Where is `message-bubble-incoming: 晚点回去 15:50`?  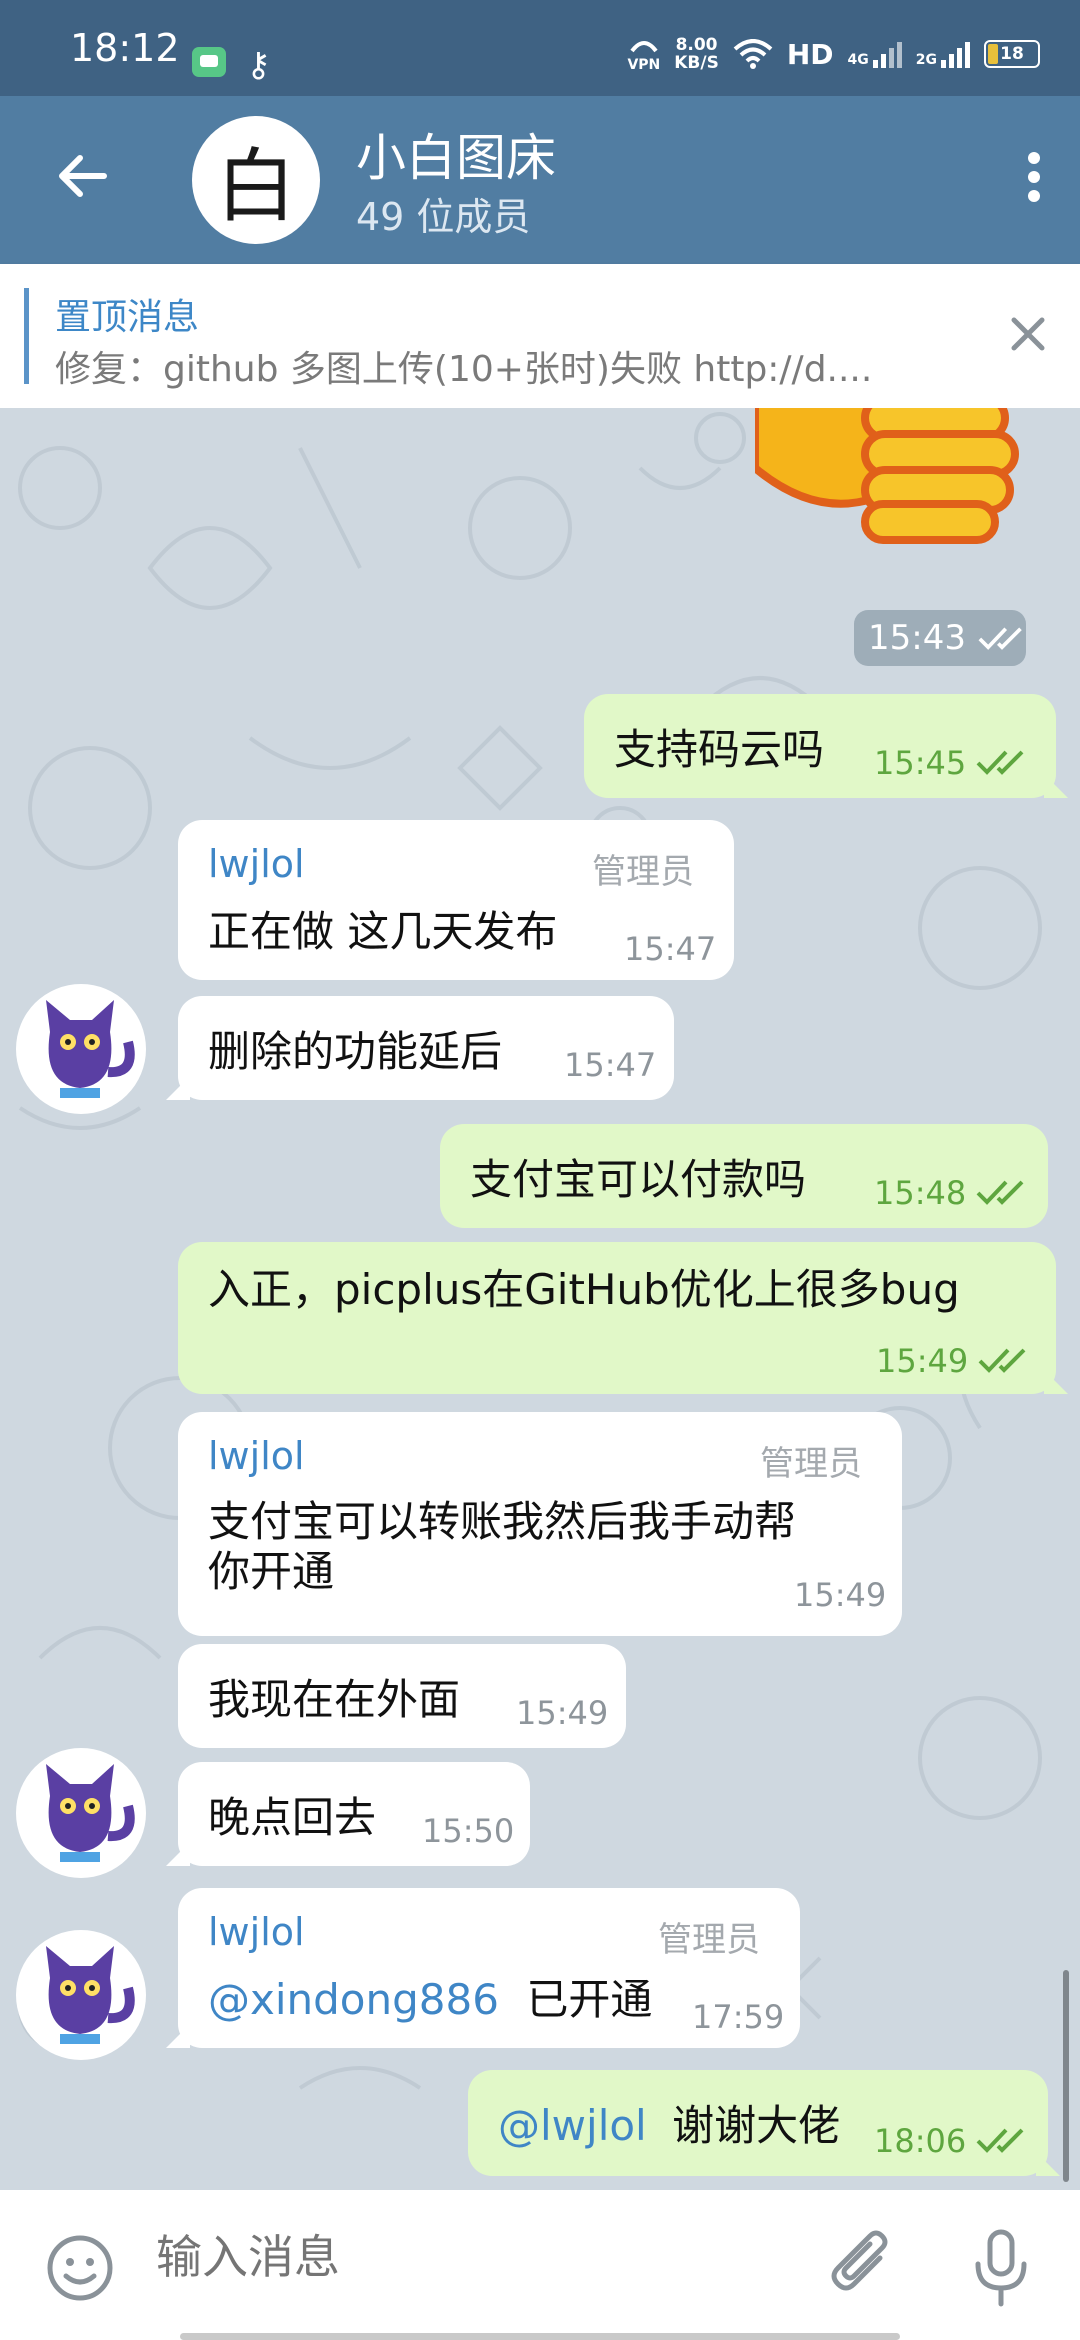
message-bubble-incoming: 晚点回去 15:50 is located at coordinates (354, 1814).